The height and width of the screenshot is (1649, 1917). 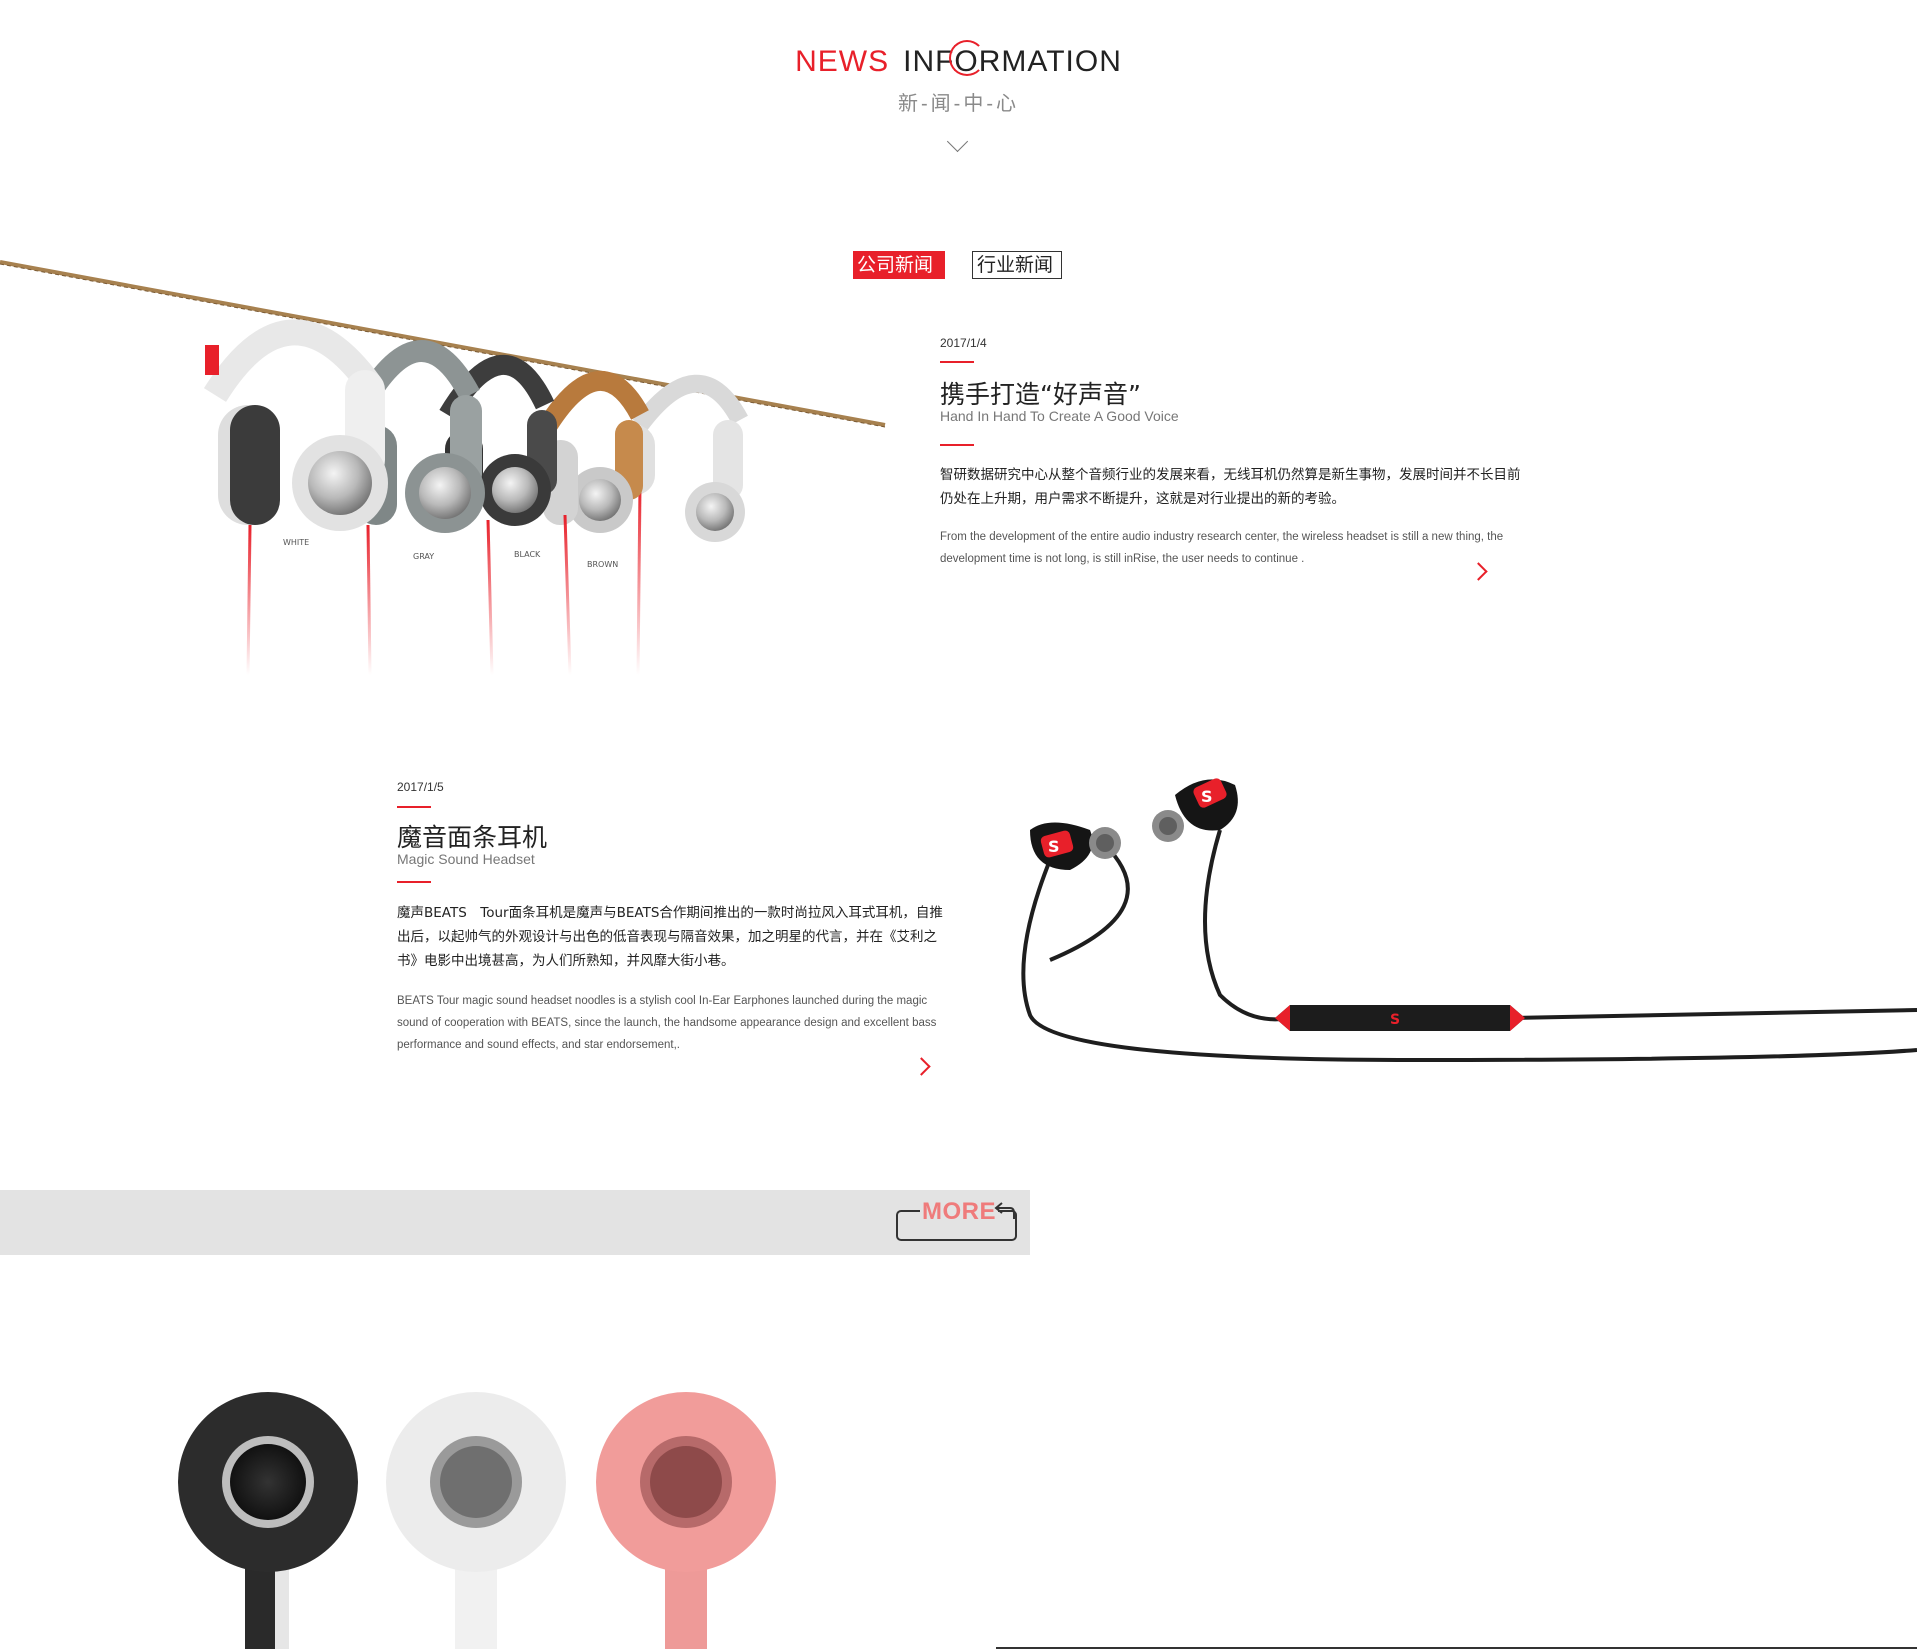 I want to click on article-title-en: Magic Sound Headset, so click(x=466, y=859).